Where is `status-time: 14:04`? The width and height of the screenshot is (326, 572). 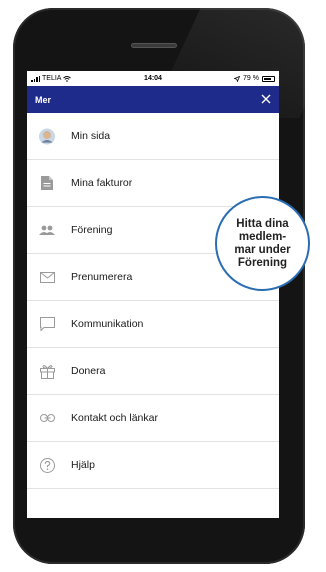 status-time: 14:04 is located at coordinates (153, 78).